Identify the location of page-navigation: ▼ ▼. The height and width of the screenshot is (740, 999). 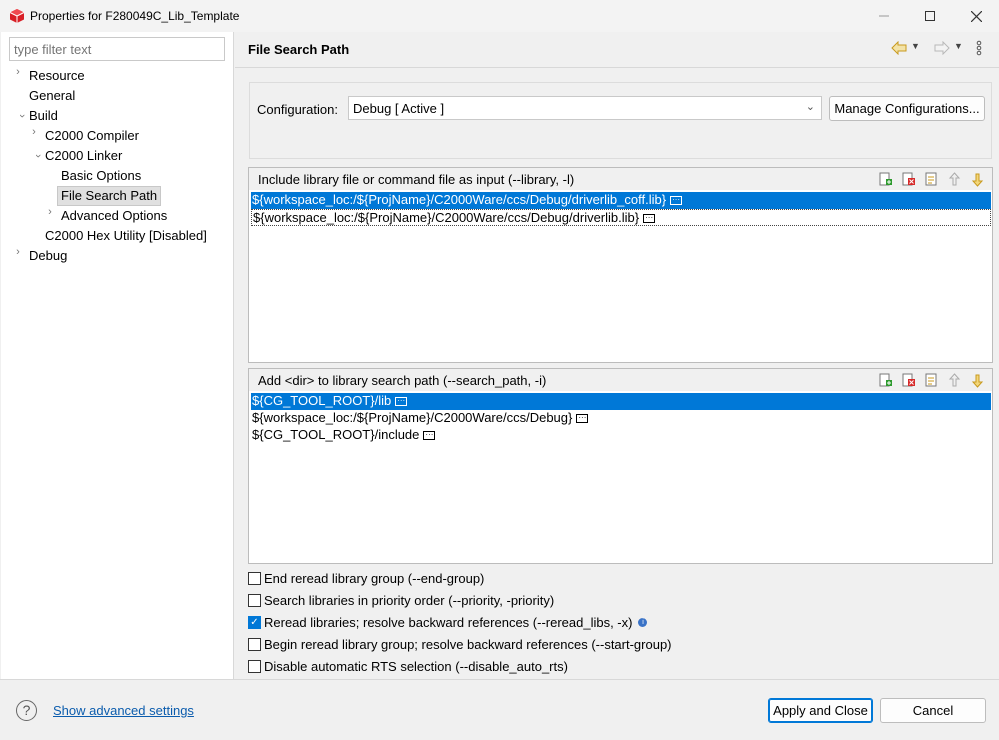
(941, 50).